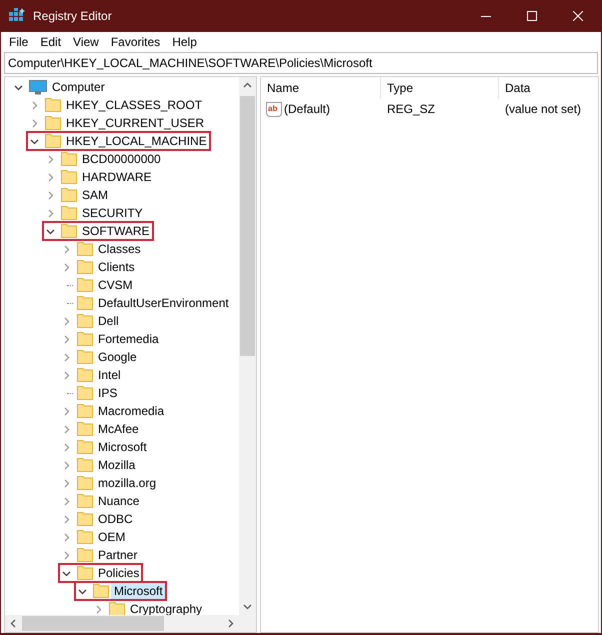 Image resolution: width=602 pixels, height=635 pixels. I want to click on tree-item: Clients, so click(116, 267).